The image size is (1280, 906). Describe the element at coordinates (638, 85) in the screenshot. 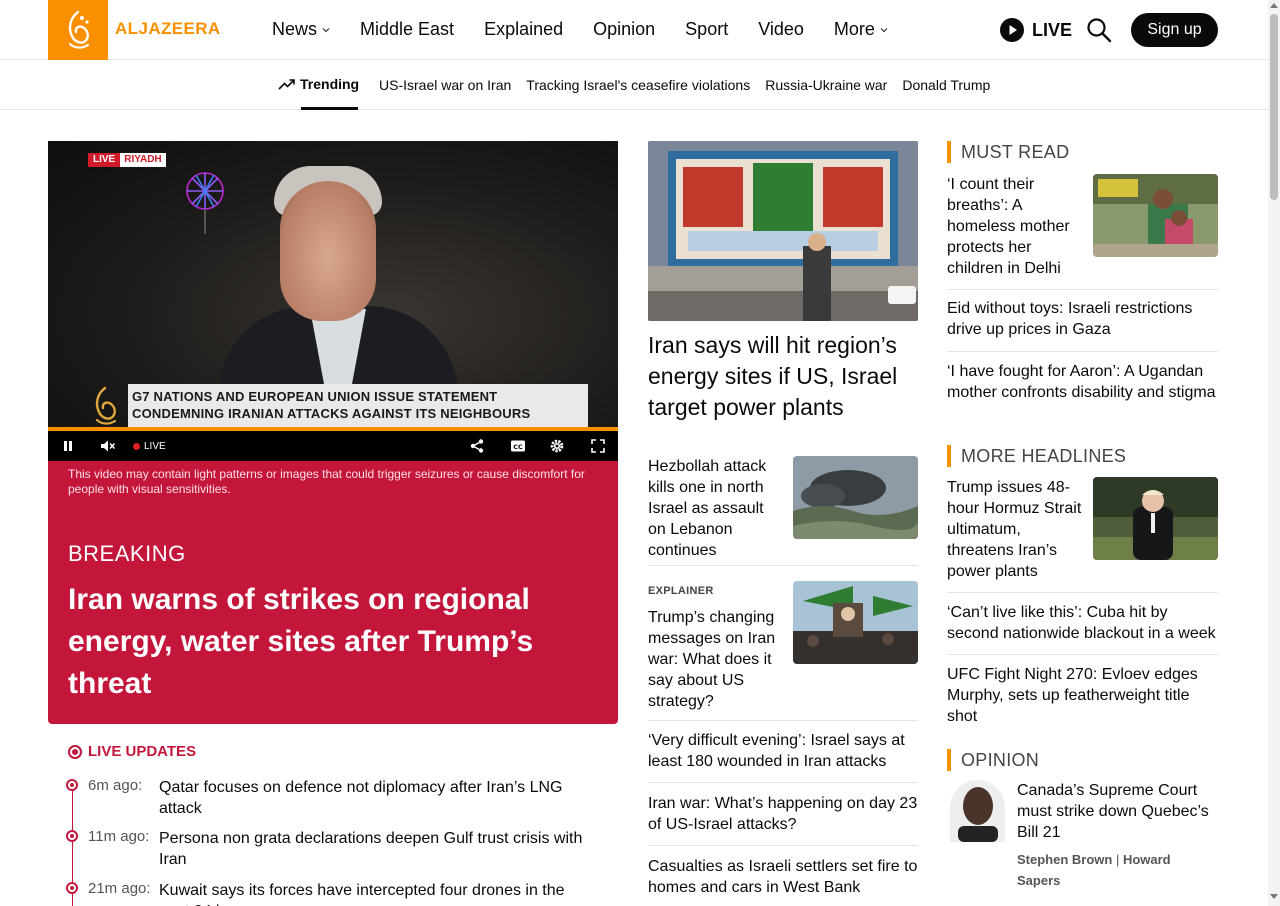

I see `trending-link: Tracking Israel's ceasefire violations` at that location.